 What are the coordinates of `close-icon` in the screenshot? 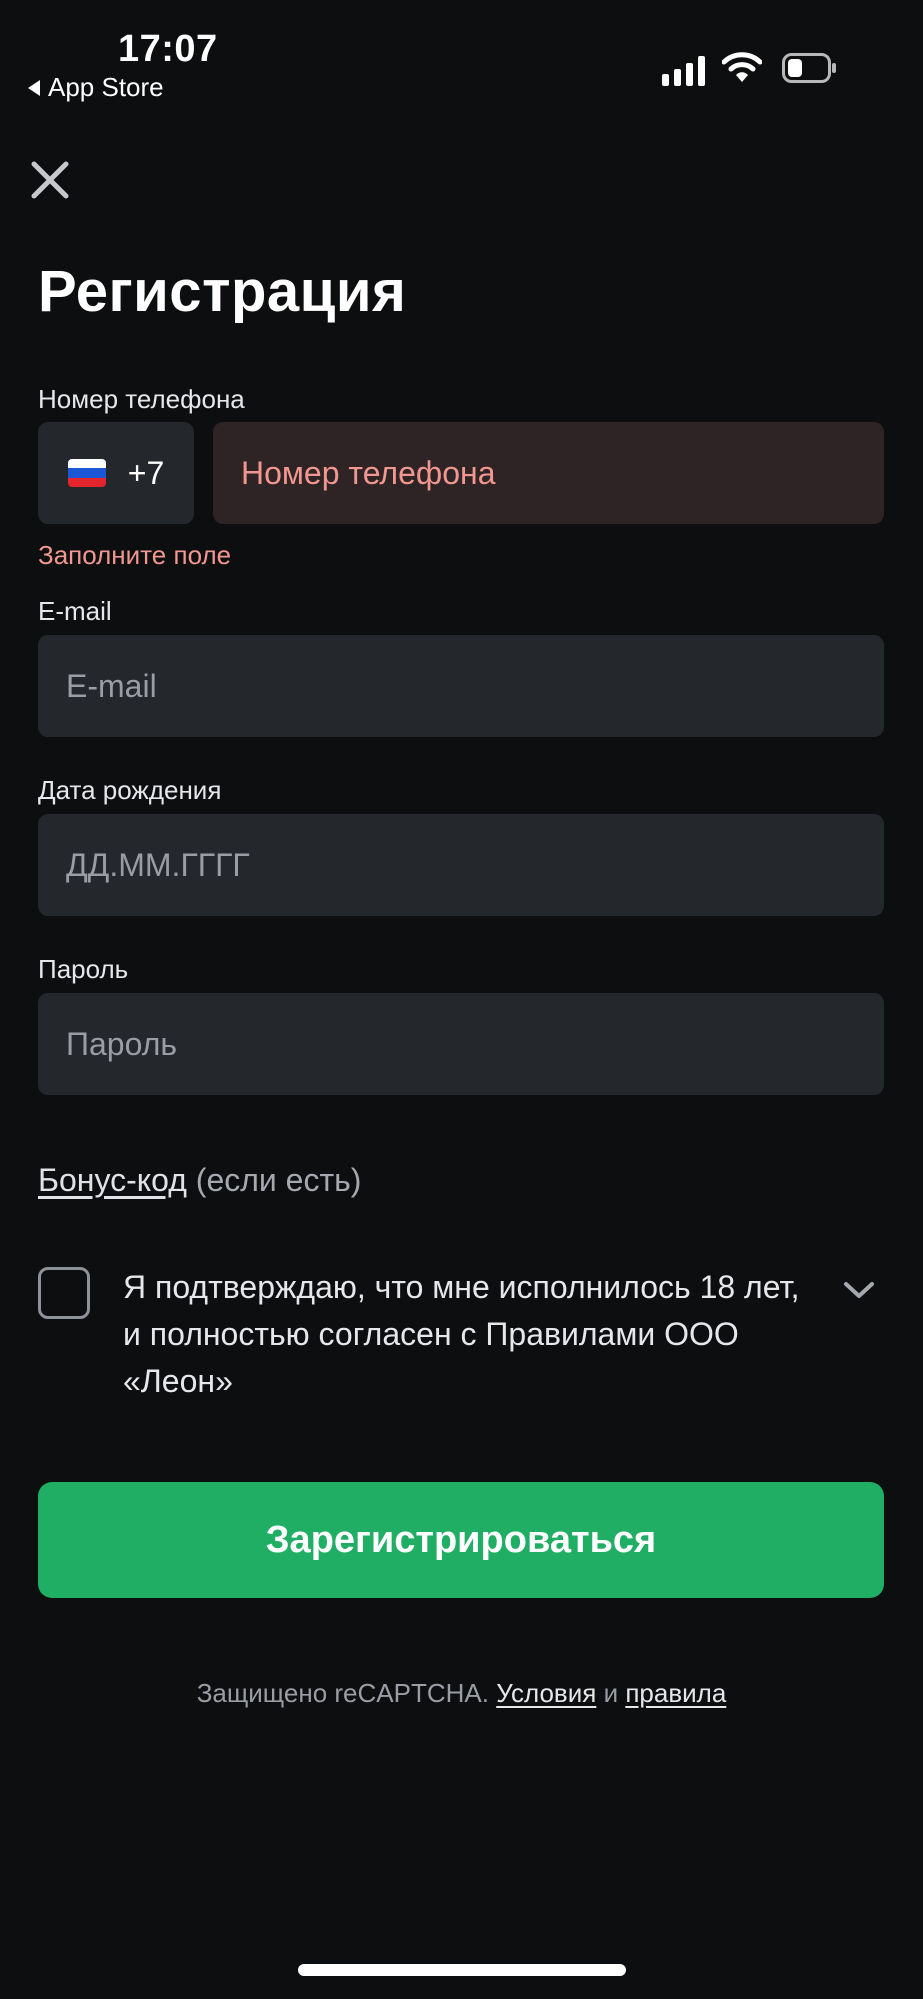 It's located at (50, 180).